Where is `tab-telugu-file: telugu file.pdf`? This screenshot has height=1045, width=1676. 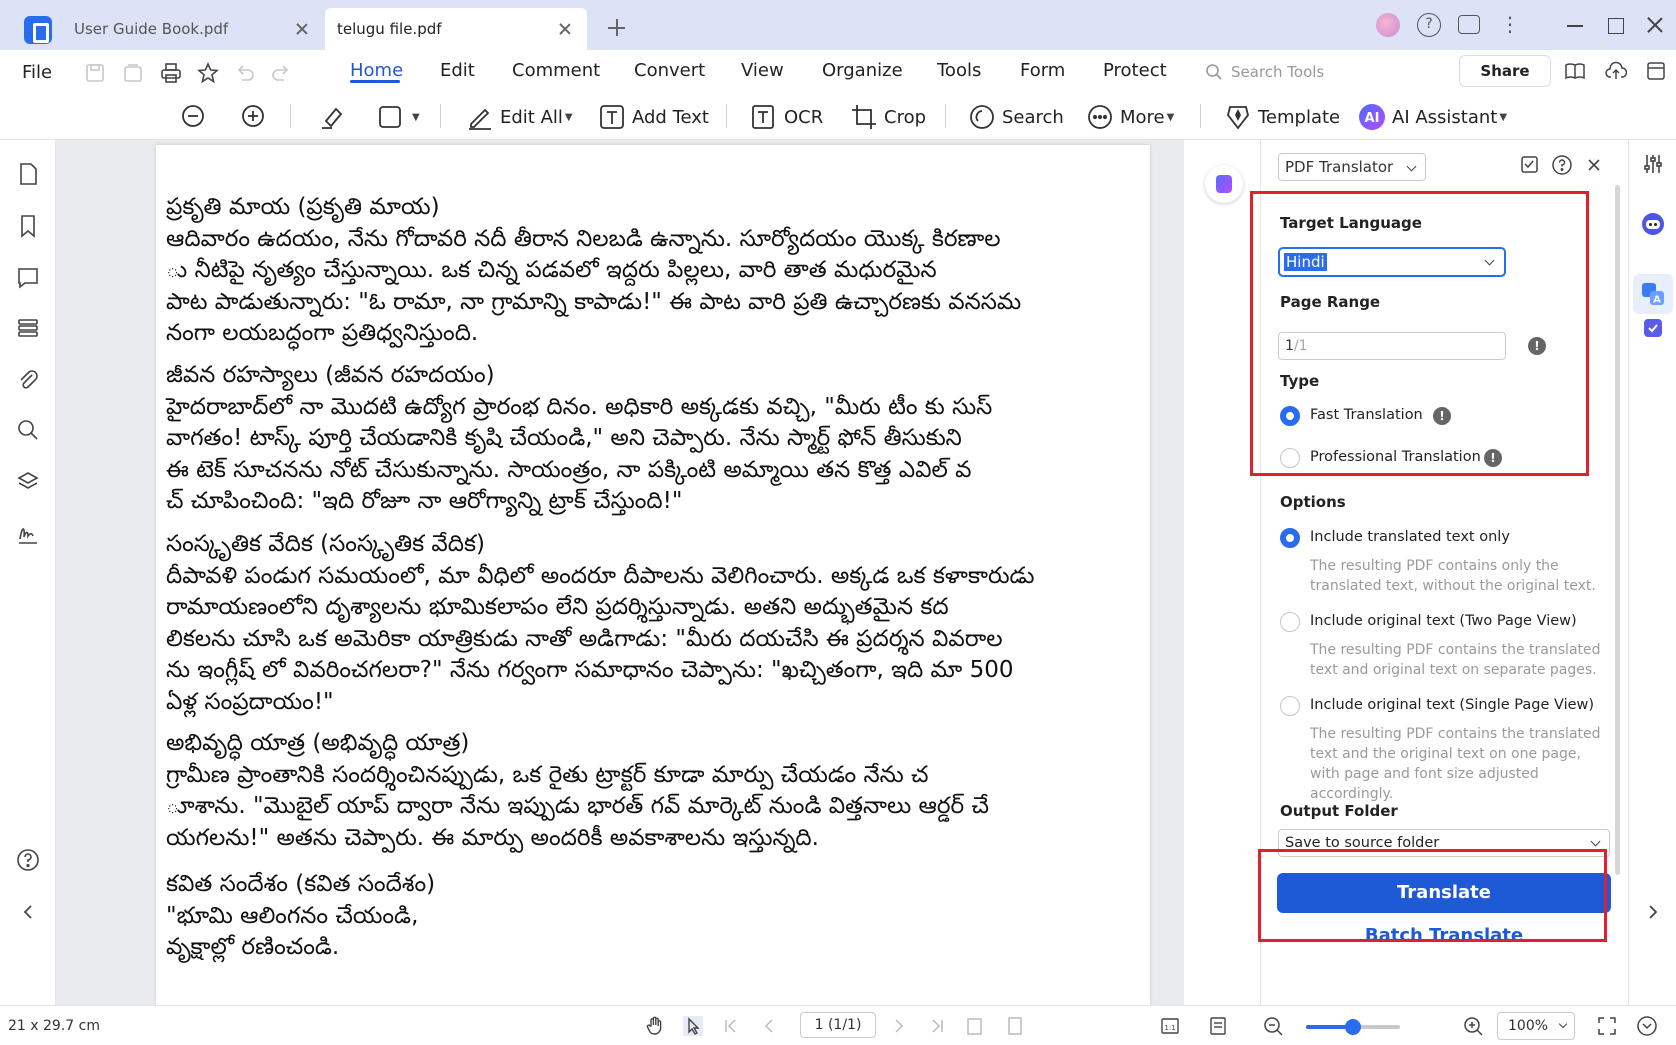
tab-telugu-file: telugu file.pdf is located at coordinates (456, 29).